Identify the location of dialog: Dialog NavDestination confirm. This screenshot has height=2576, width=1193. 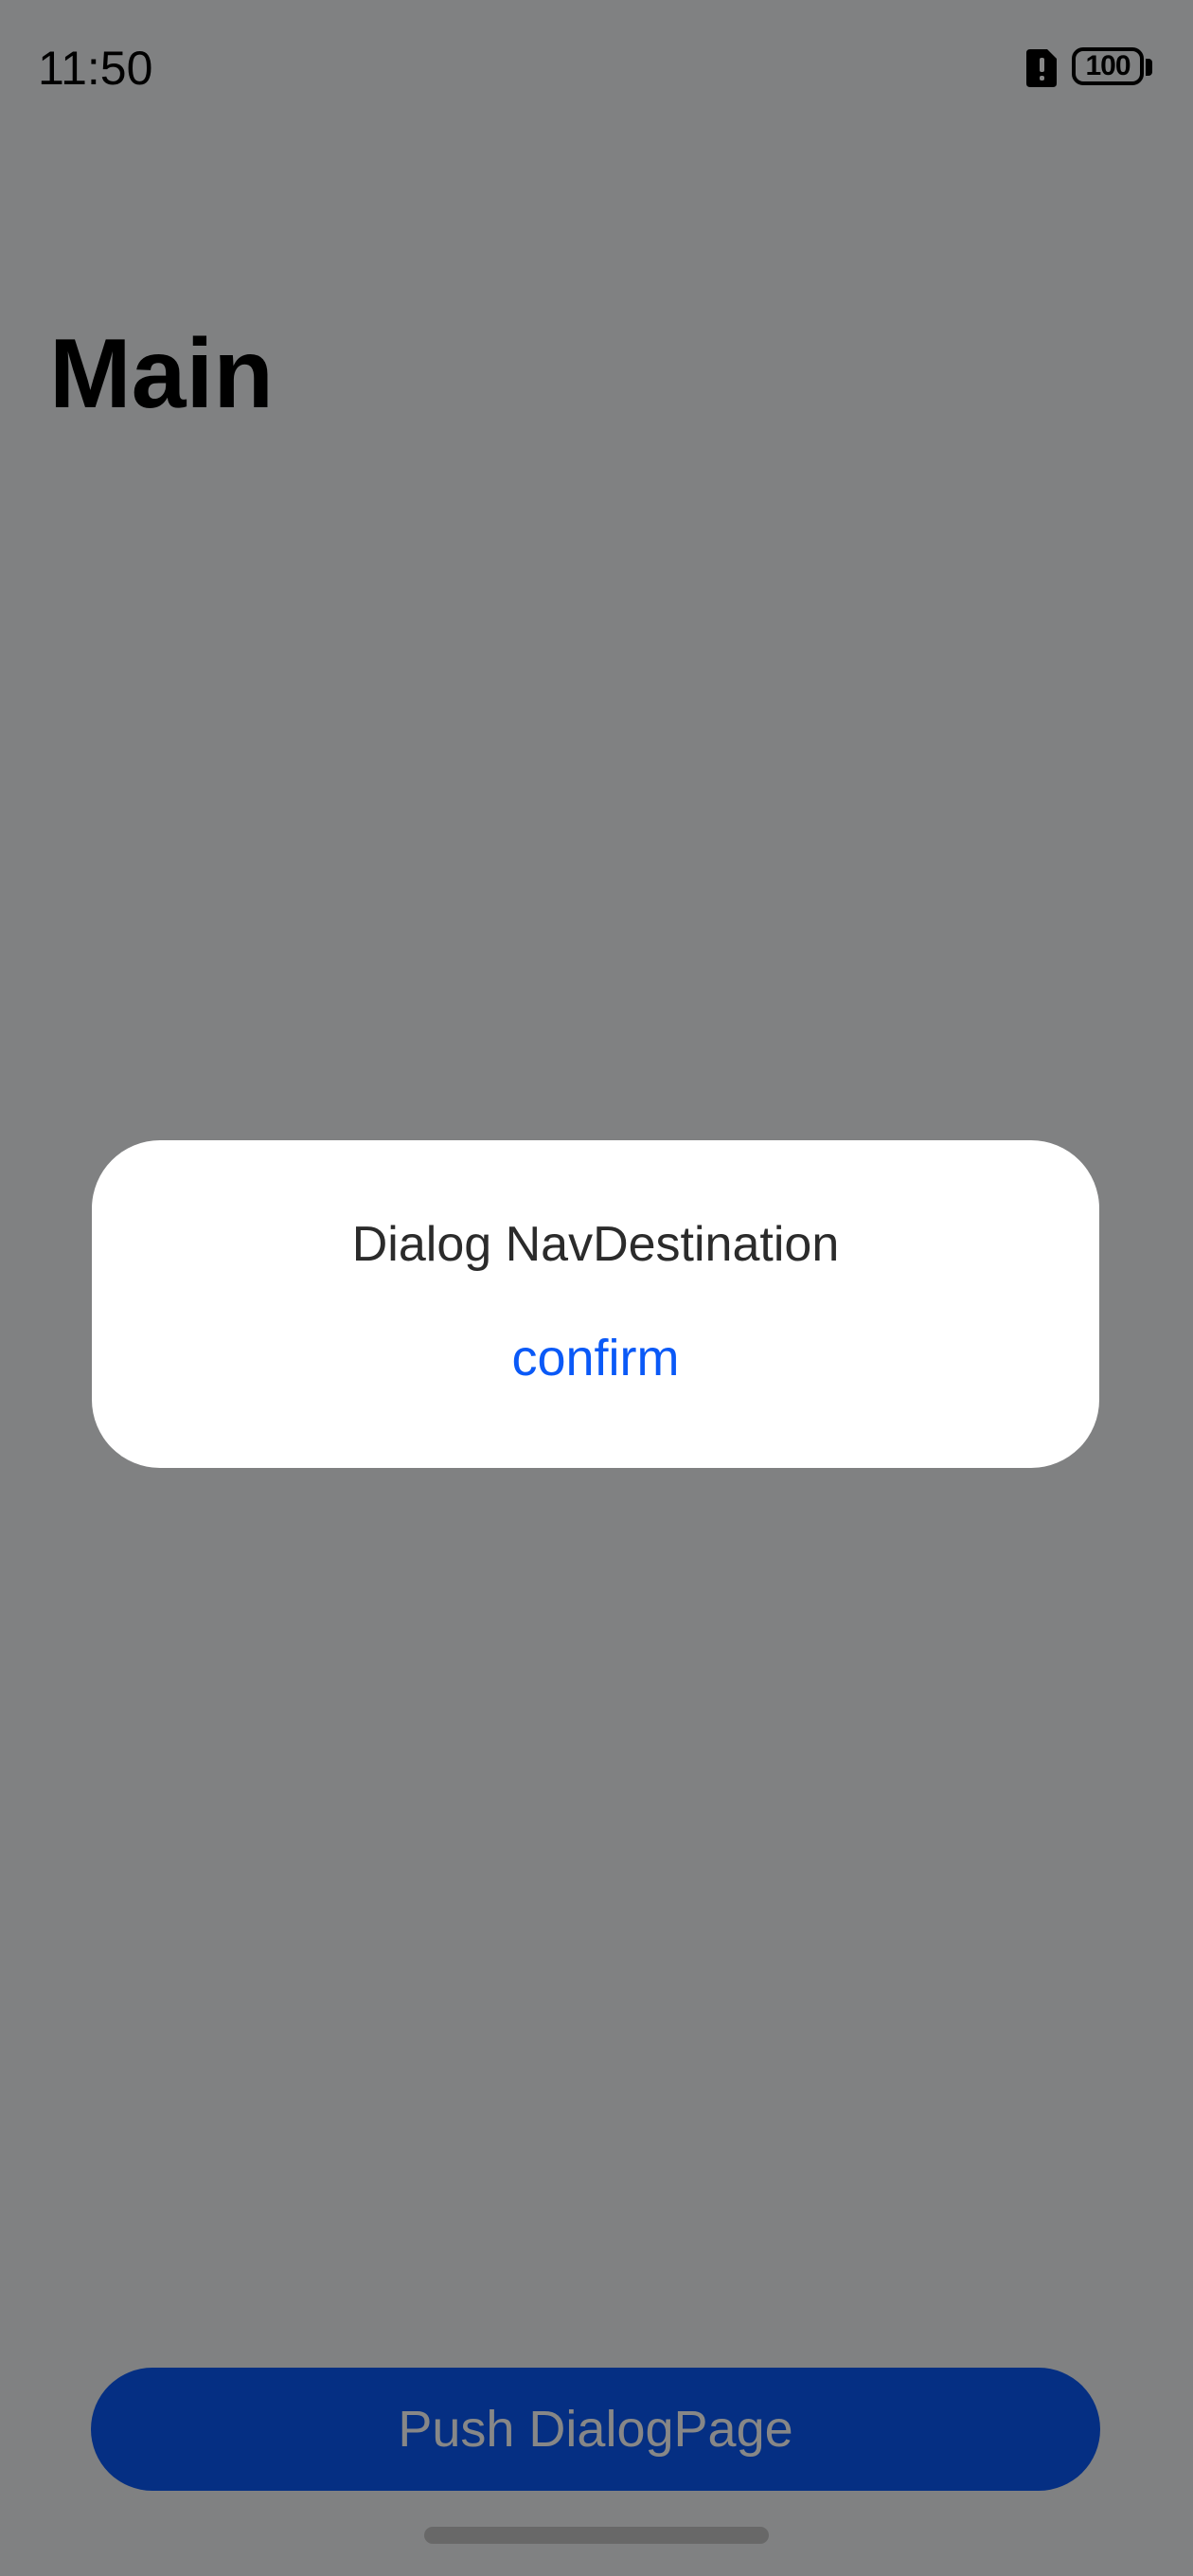
(595, 1304).